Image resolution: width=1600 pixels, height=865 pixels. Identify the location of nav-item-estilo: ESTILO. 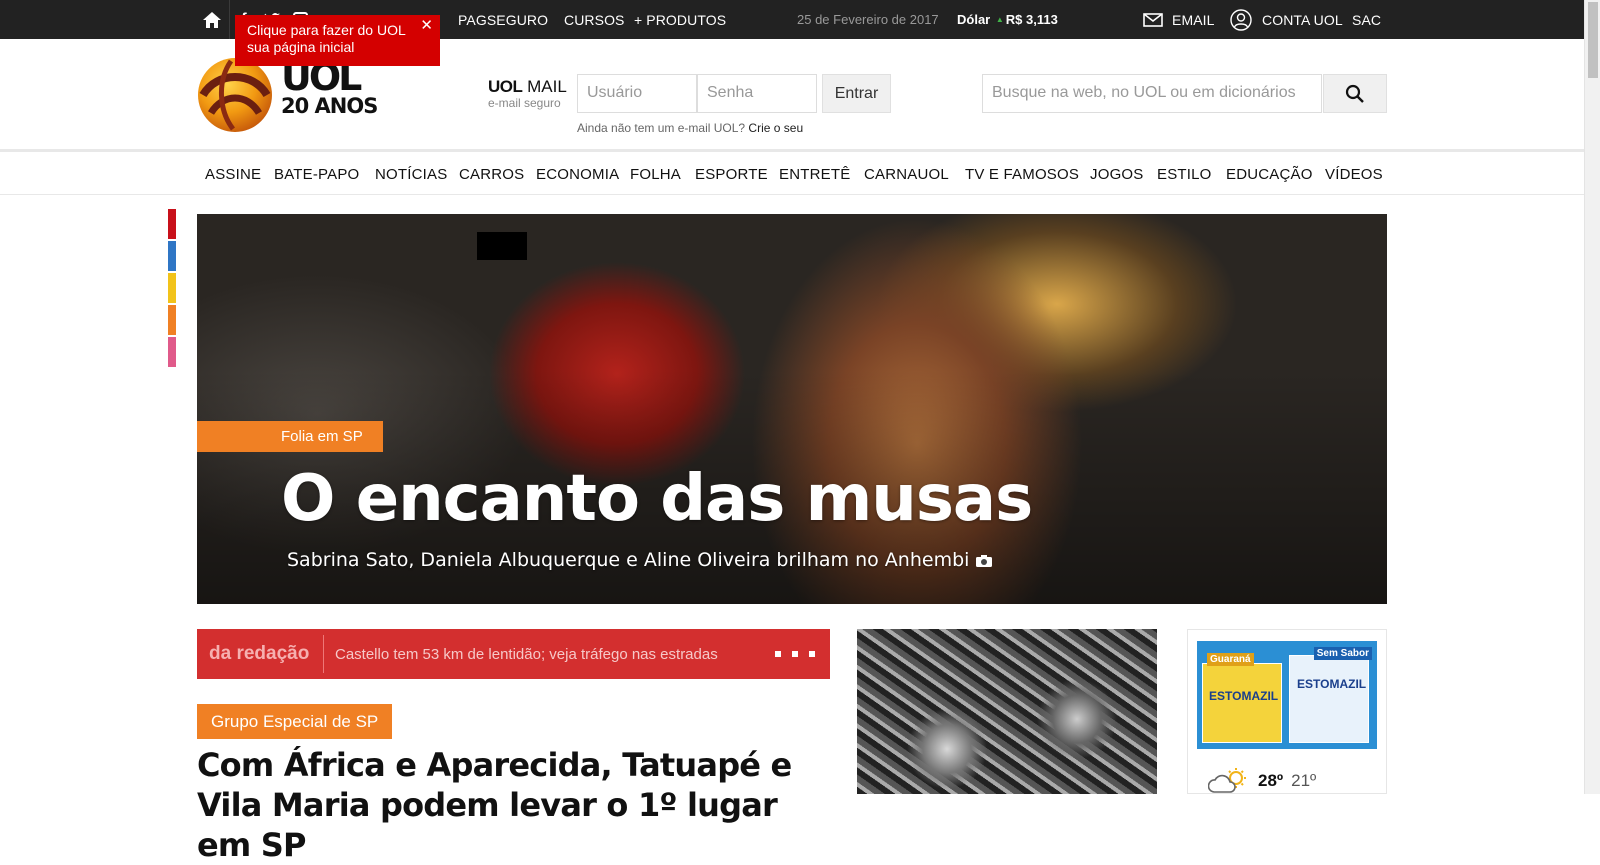
(1184, 174).